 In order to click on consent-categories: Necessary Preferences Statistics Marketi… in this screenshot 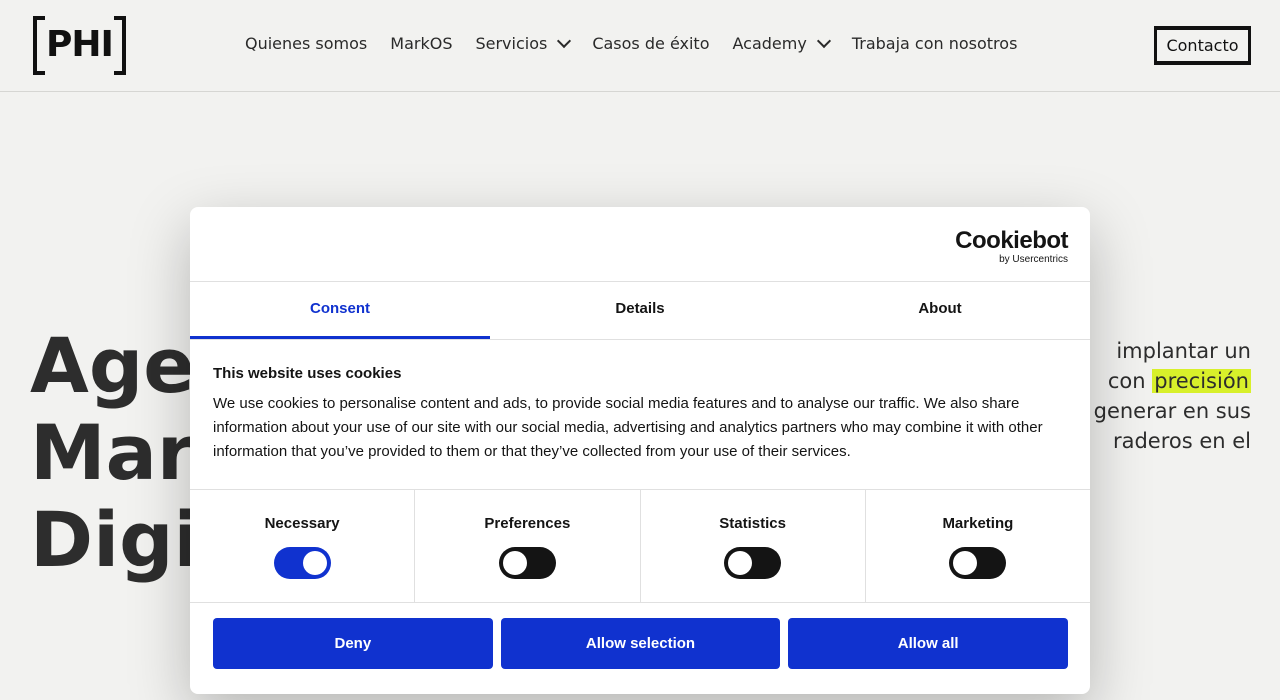, I will do `click(640, 546)`.